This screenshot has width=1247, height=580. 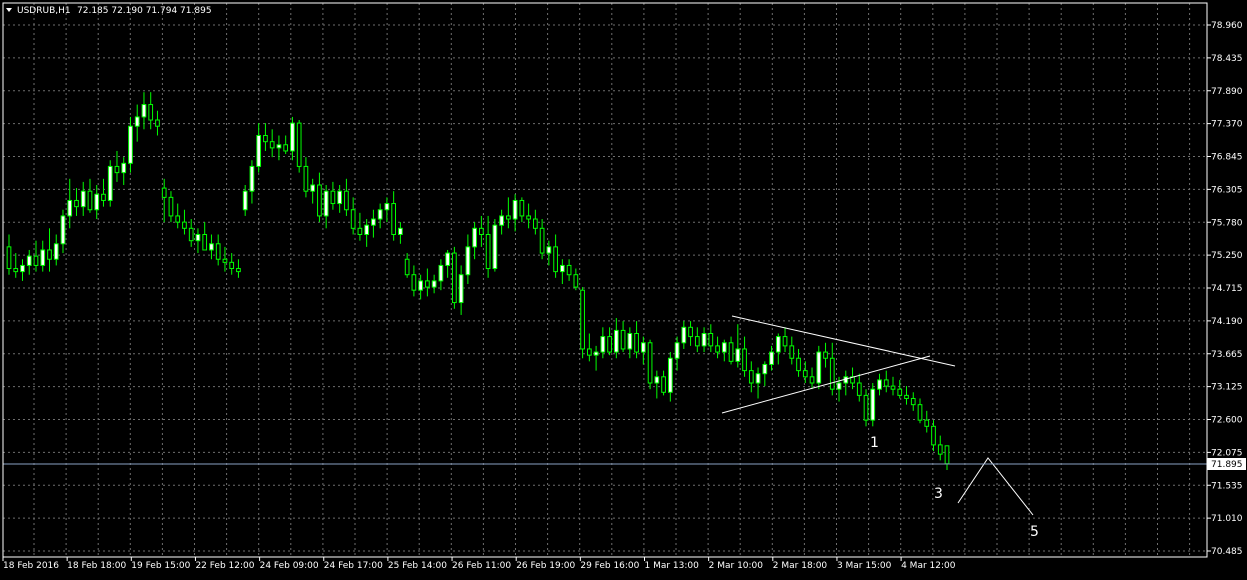 I want to click on y-tick-label: 77.890, so click(x=1227, y=92).